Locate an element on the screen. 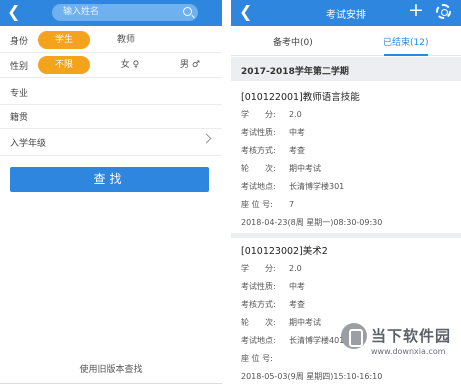 This screenshot has width=461, height=390. top-bar: ❮ 考试安排 + is located at coordinates (346, 13).